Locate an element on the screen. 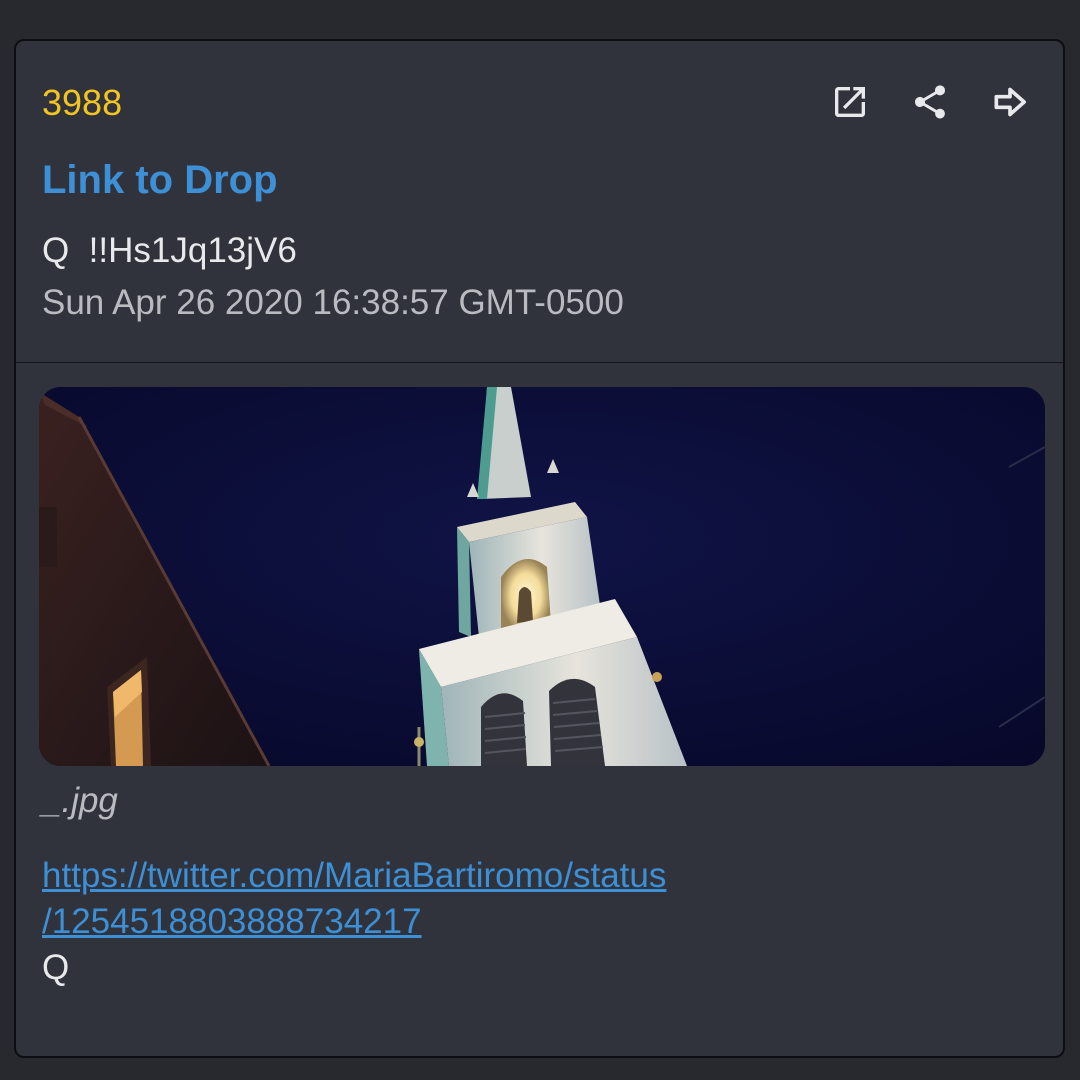 This screenshot has width=1080, height=1080. post-actions is located at coordinates (930, 102).